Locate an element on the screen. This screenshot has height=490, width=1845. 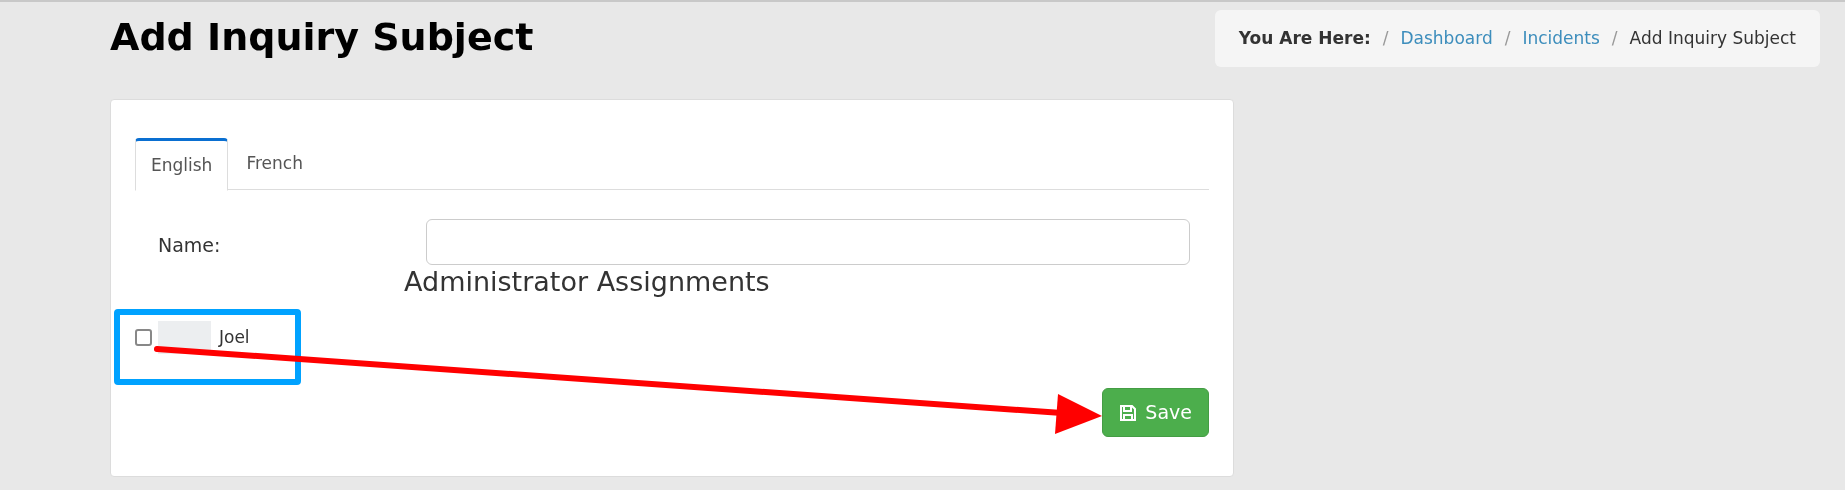
administrator-name: Joel is located at coordinates (234, 337).